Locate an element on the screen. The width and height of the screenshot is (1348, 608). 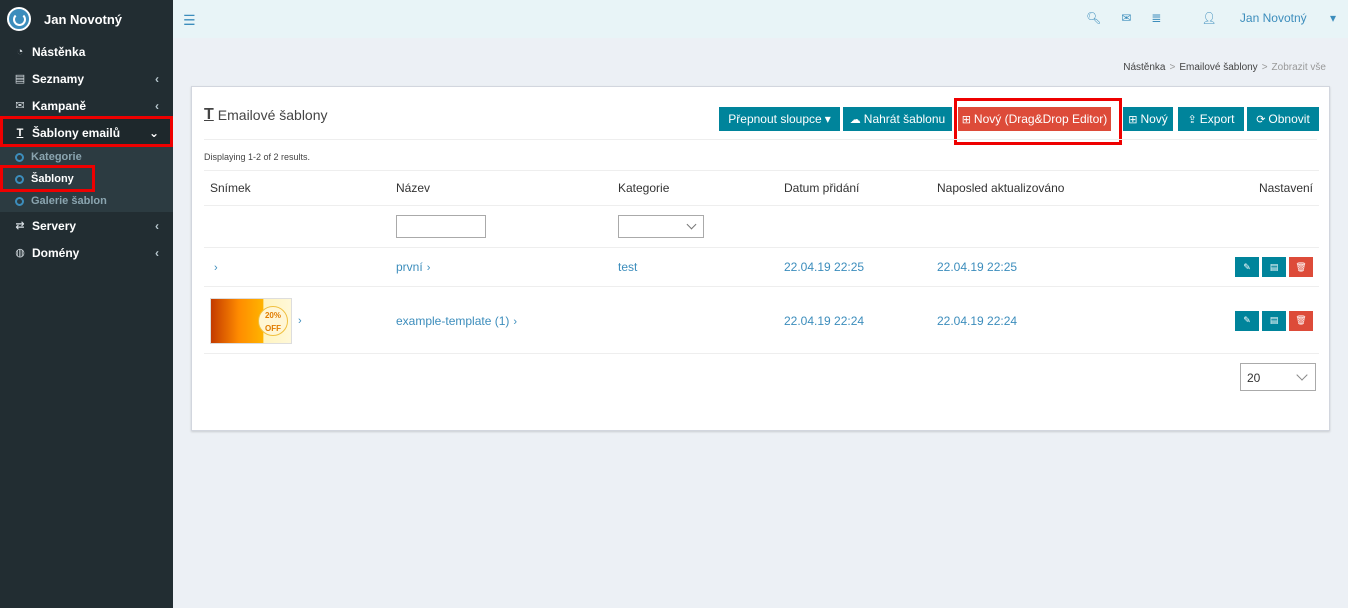
chevron-down-icon: ⌄ is located at coordinates (153, 132).